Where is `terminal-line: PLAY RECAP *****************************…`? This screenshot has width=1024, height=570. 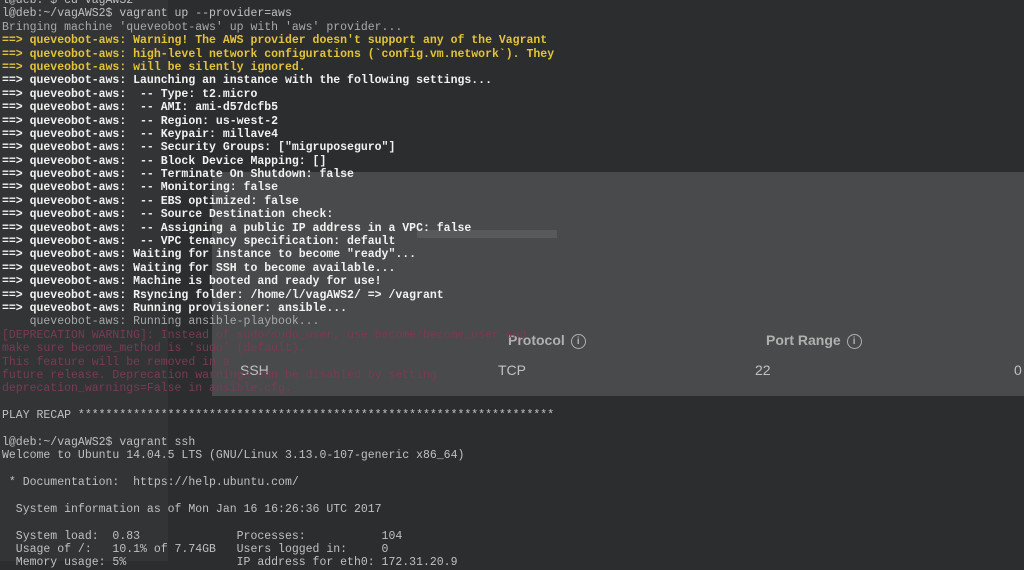
terminal-line: PLAY RECAP *****************************… is located at coordinates (278, 416).